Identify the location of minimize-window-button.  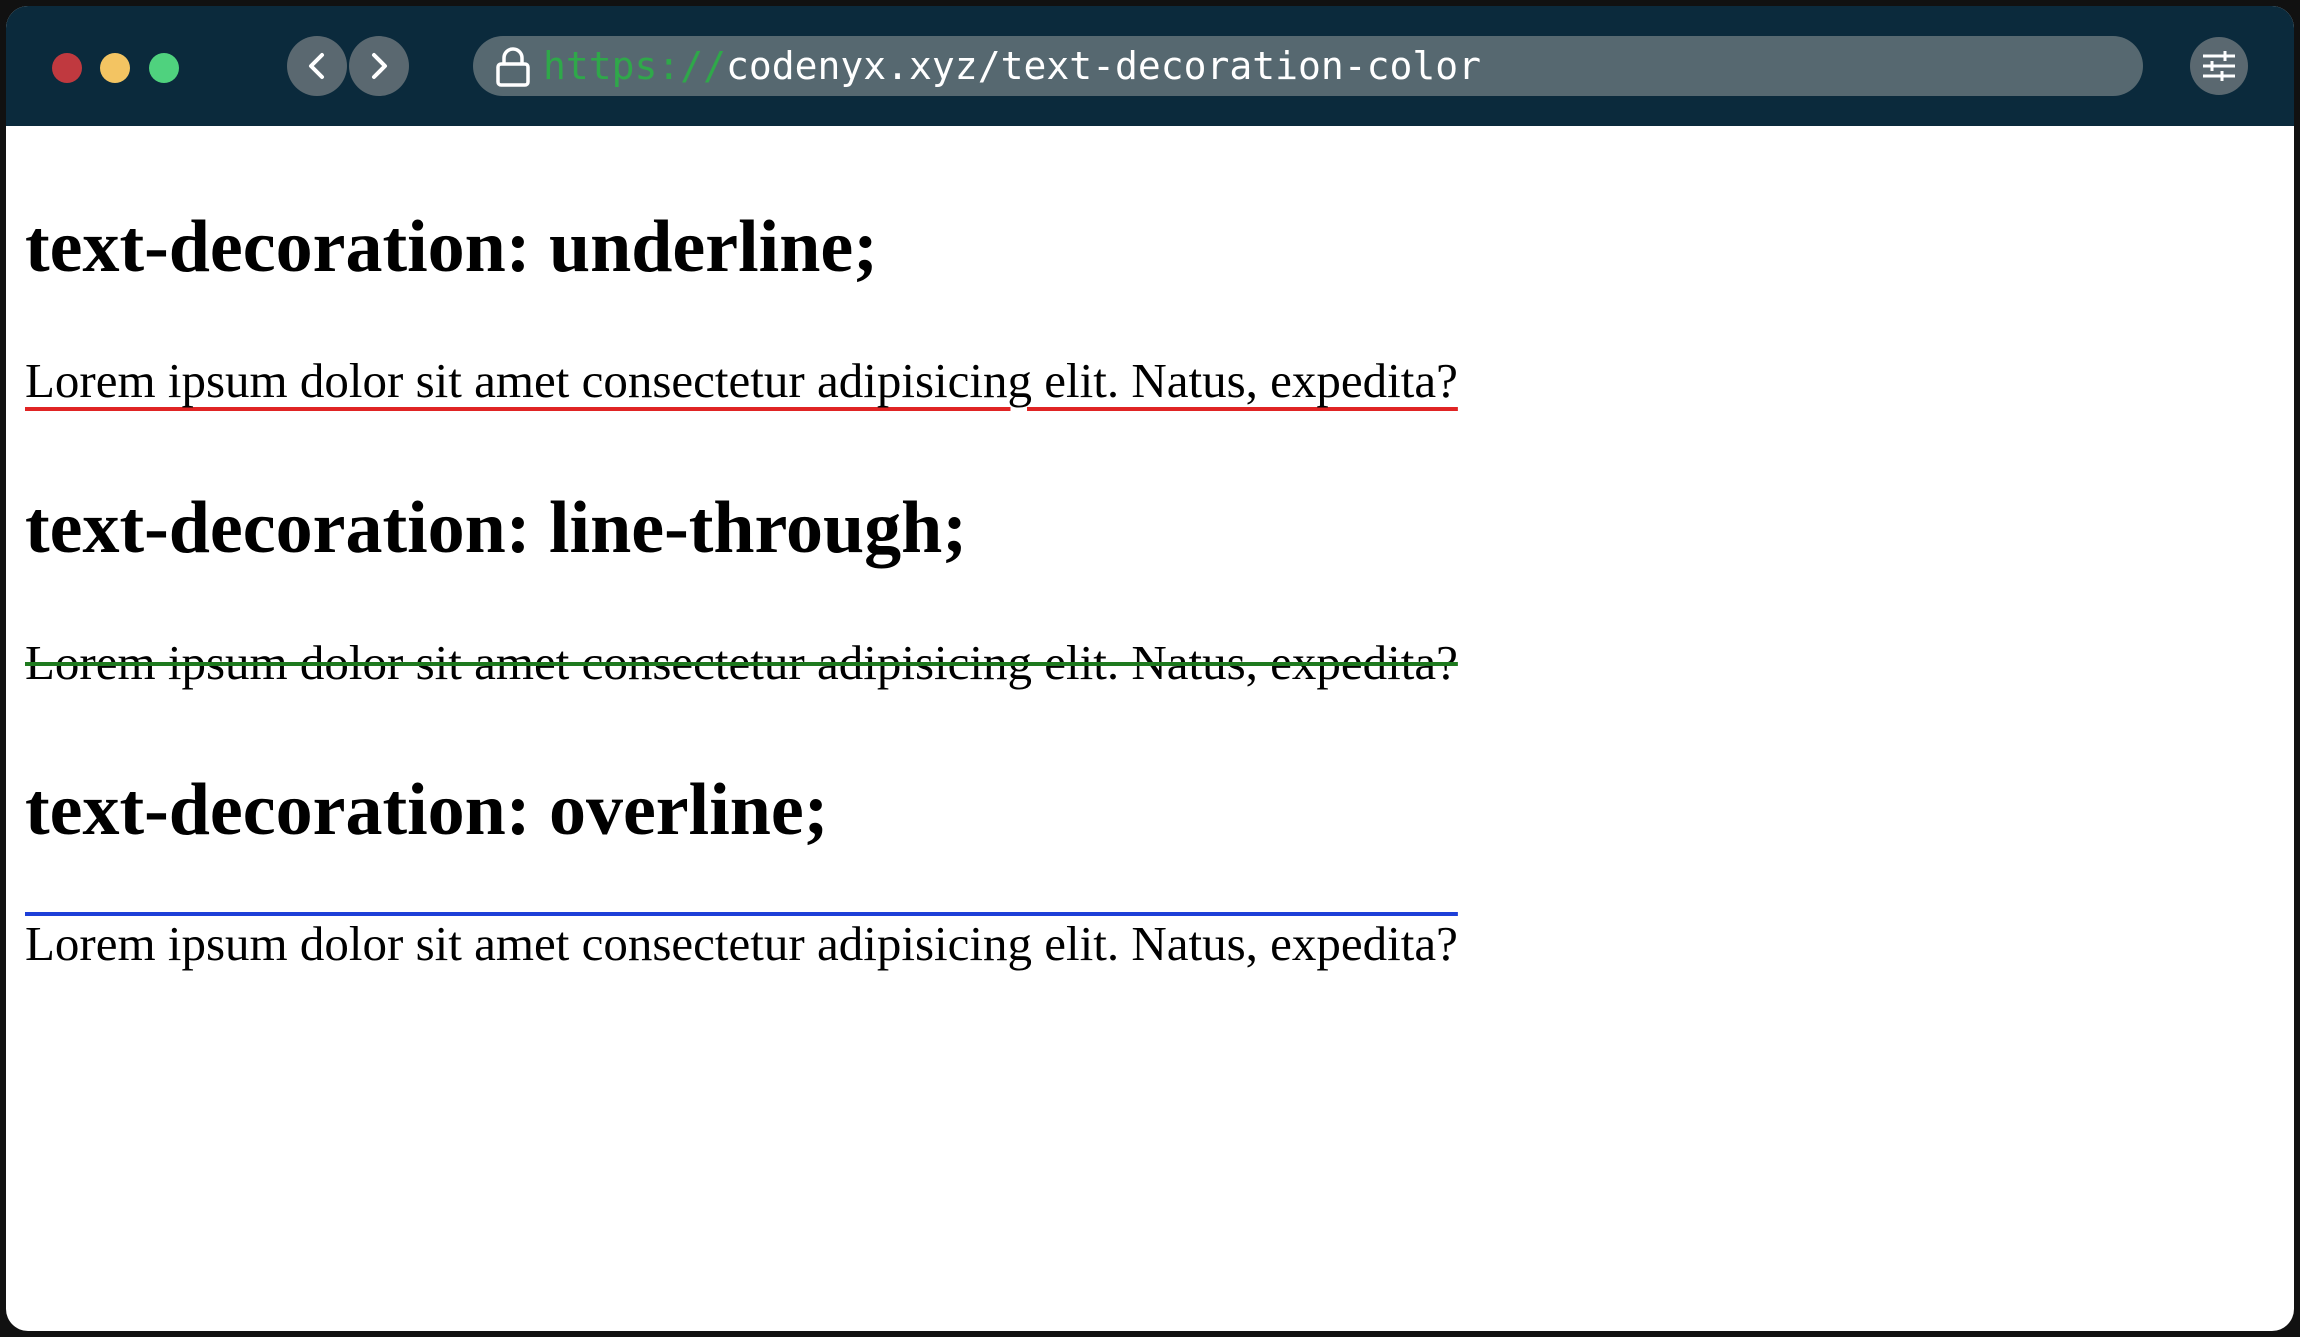
(115, 68).